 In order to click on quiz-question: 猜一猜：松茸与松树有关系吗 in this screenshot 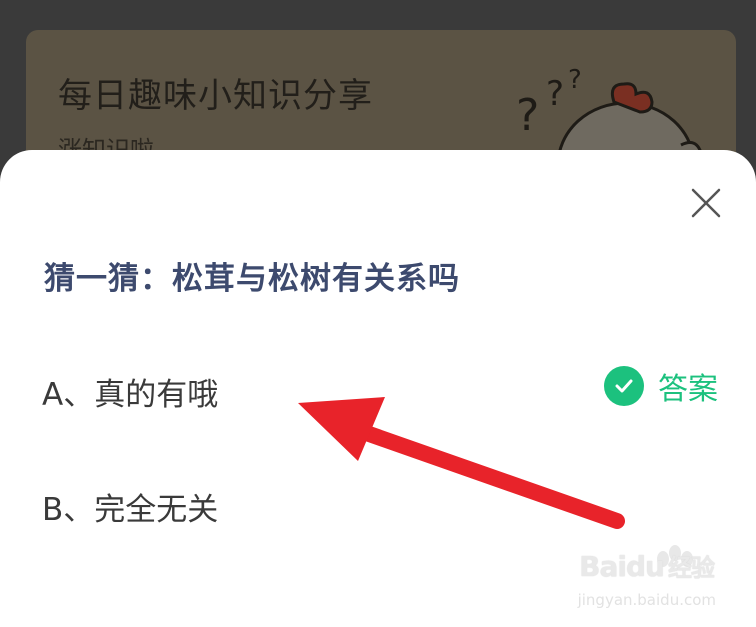, I will do `click(252, 279)`.